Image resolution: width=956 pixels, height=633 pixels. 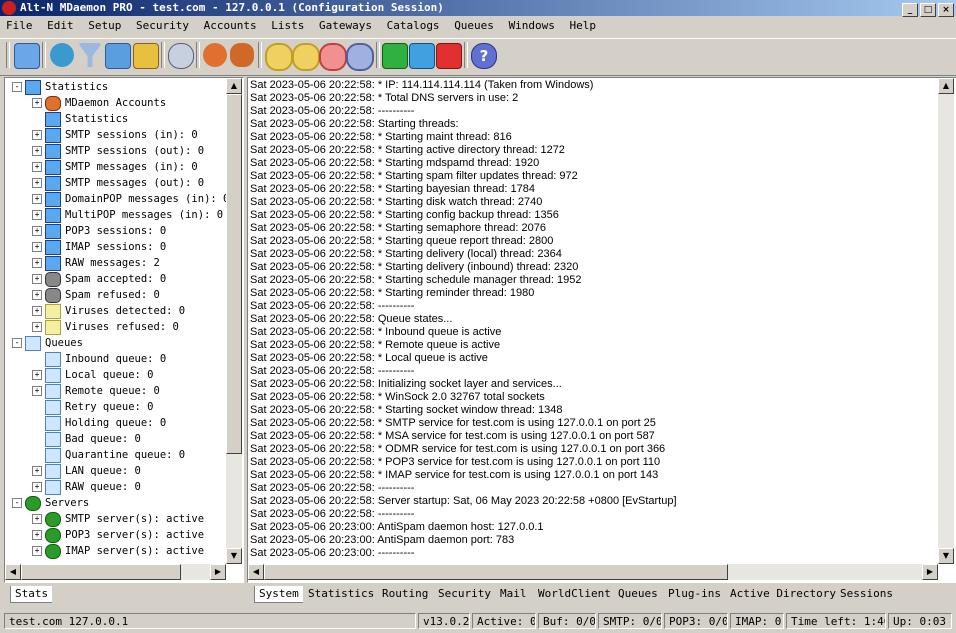 What do you see at coordinates (105, 327) in the screenshot?
I see `tree-item-stat: + Viruses refused: 0` at bounding box center [105, 327].